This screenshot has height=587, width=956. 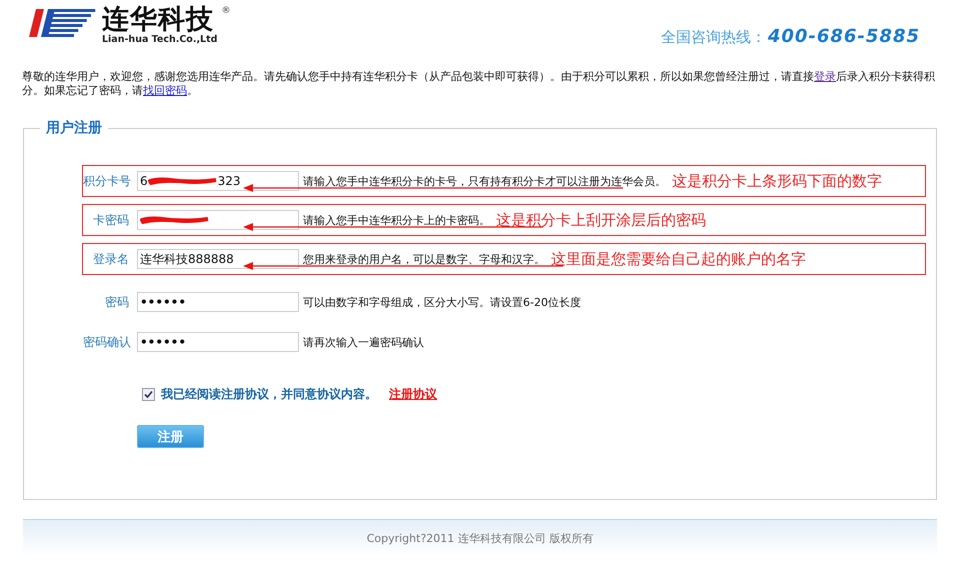 I want to click on field-hint: 您用来登录的用户名，可以是数字、字母和汉字。, so click(x=424, y=259).